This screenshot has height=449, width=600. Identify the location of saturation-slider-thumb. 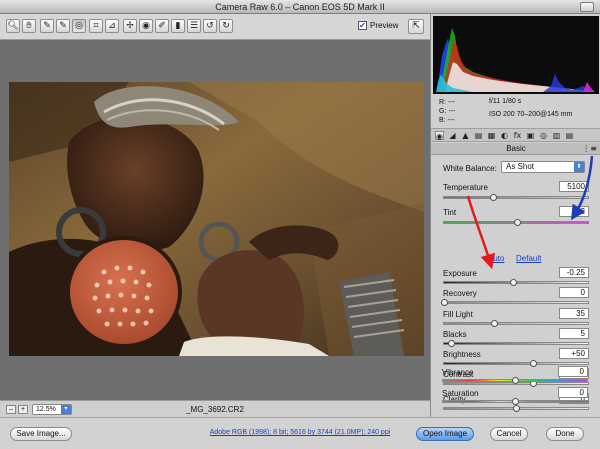
(515, 401).